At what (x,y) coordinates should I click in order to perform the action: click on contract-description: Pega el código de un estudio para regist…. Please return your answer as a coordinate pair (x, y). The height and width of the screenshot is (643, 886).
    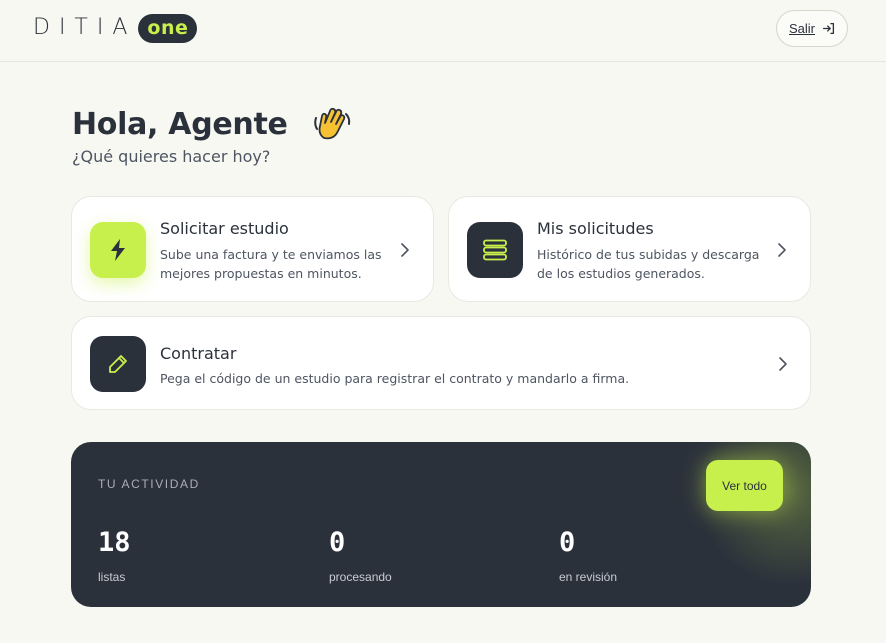
    Looking at the image, I should click on (395, 378).